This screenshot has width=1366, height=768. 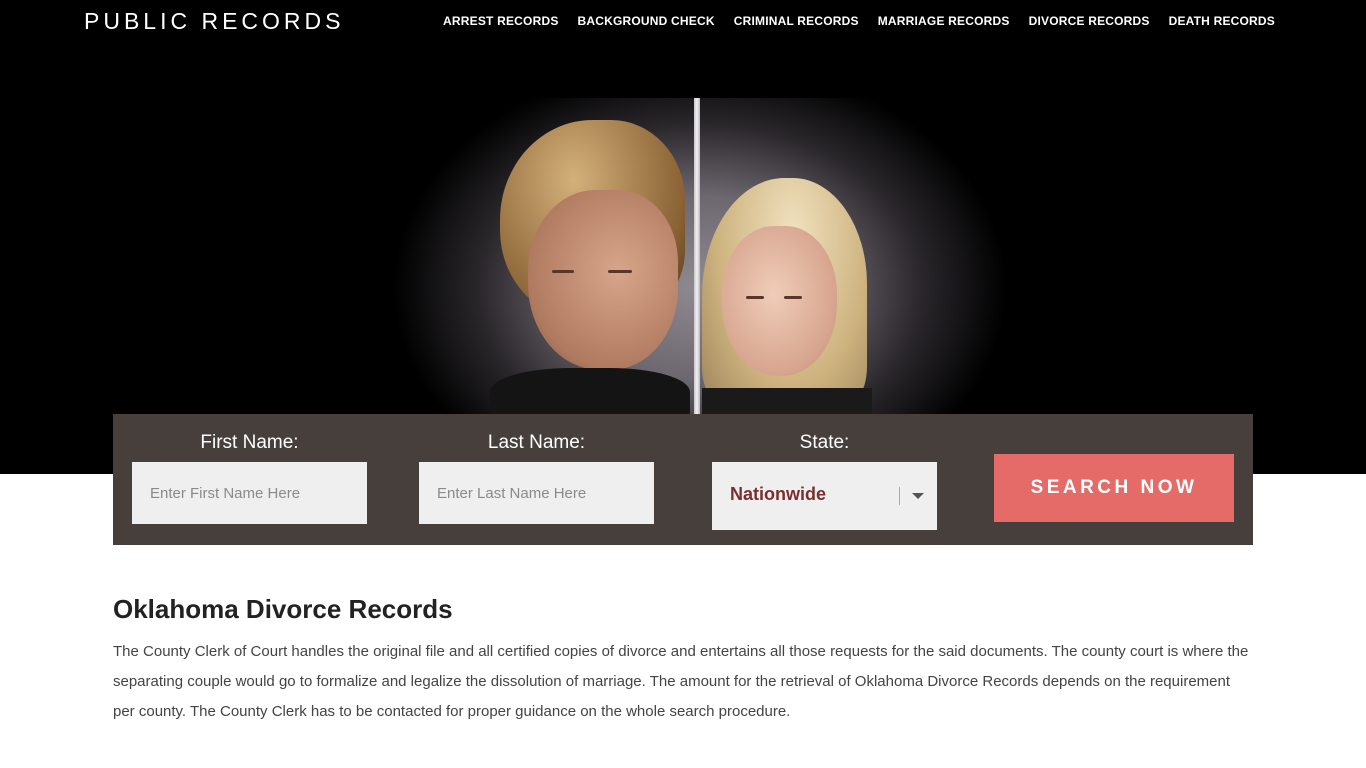 I want to click on state-label: State:, so click(x=824, y=442).